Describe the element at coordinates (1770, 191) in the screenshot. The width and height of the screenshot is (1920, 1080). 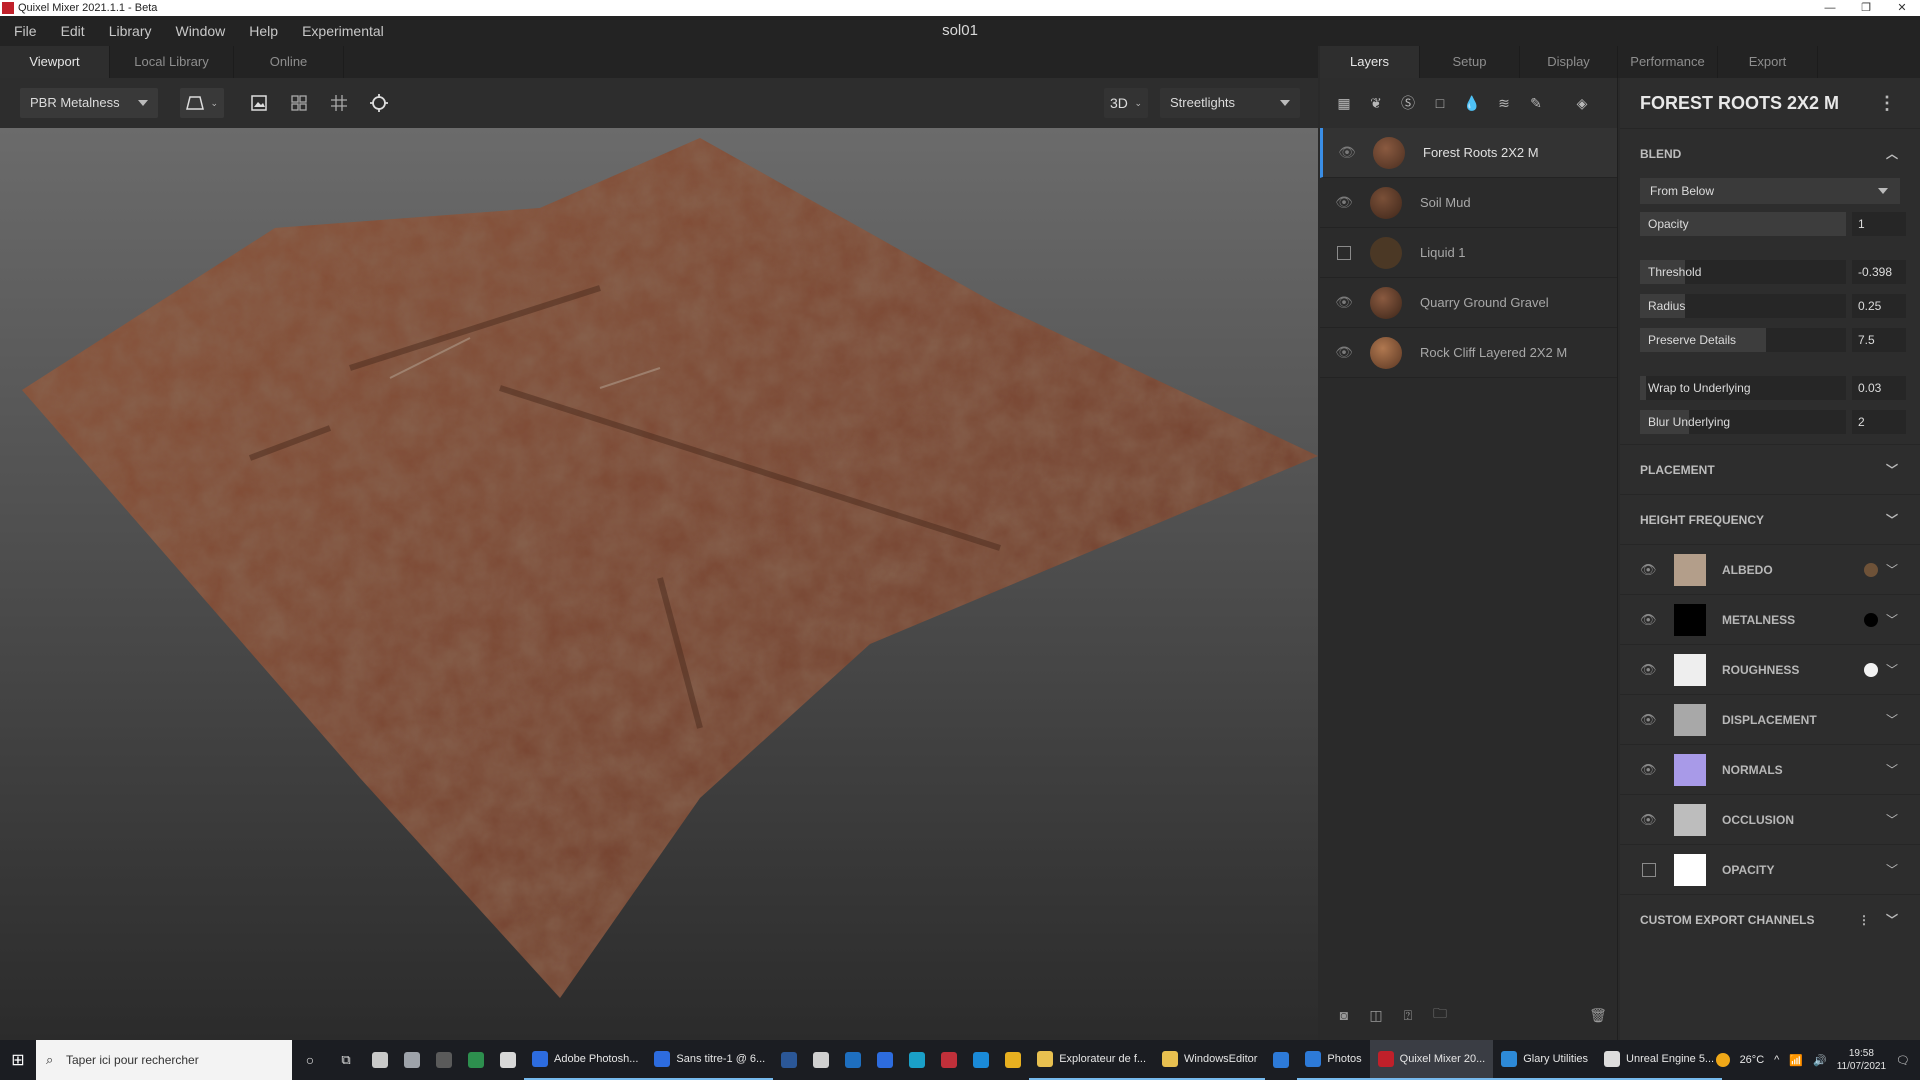
I see `blend-mode-dropdown: From Below` at that location.